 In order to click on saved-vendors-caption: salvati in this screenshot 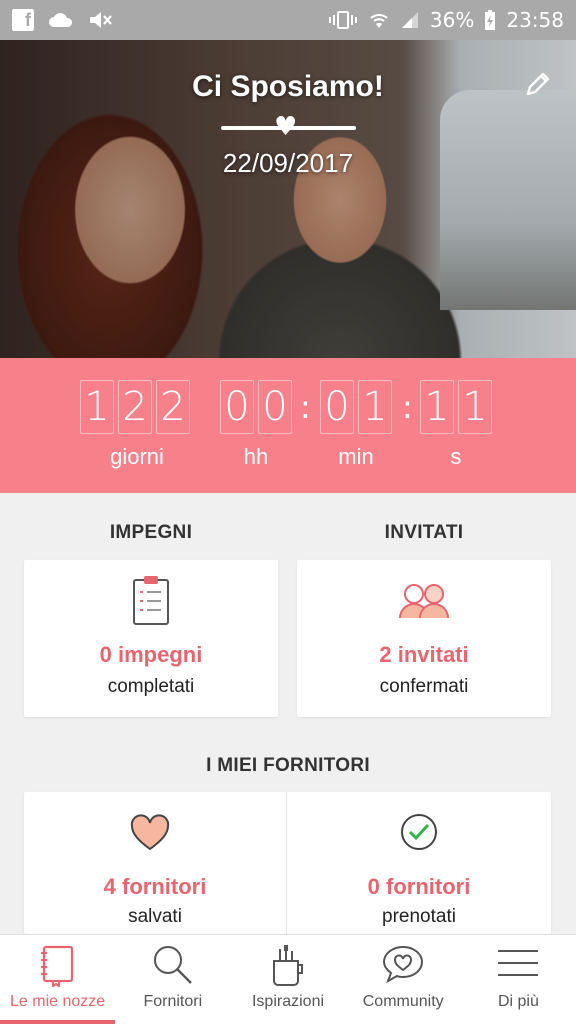, I will do `click(155, 916)`.